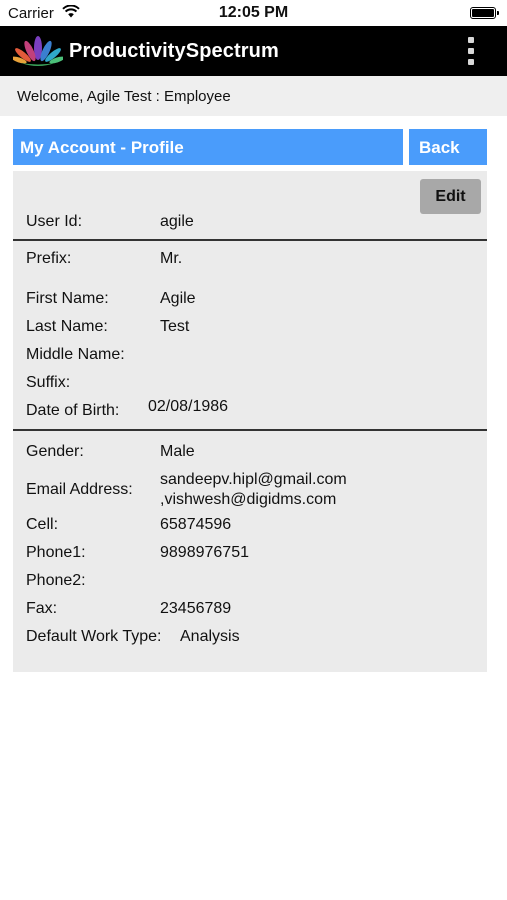 The image size is (507, 900). What do you see at coordinates (178, 298) in the screenshot?
I see `first-name-value: Agile` at bounding box center [178, 298].